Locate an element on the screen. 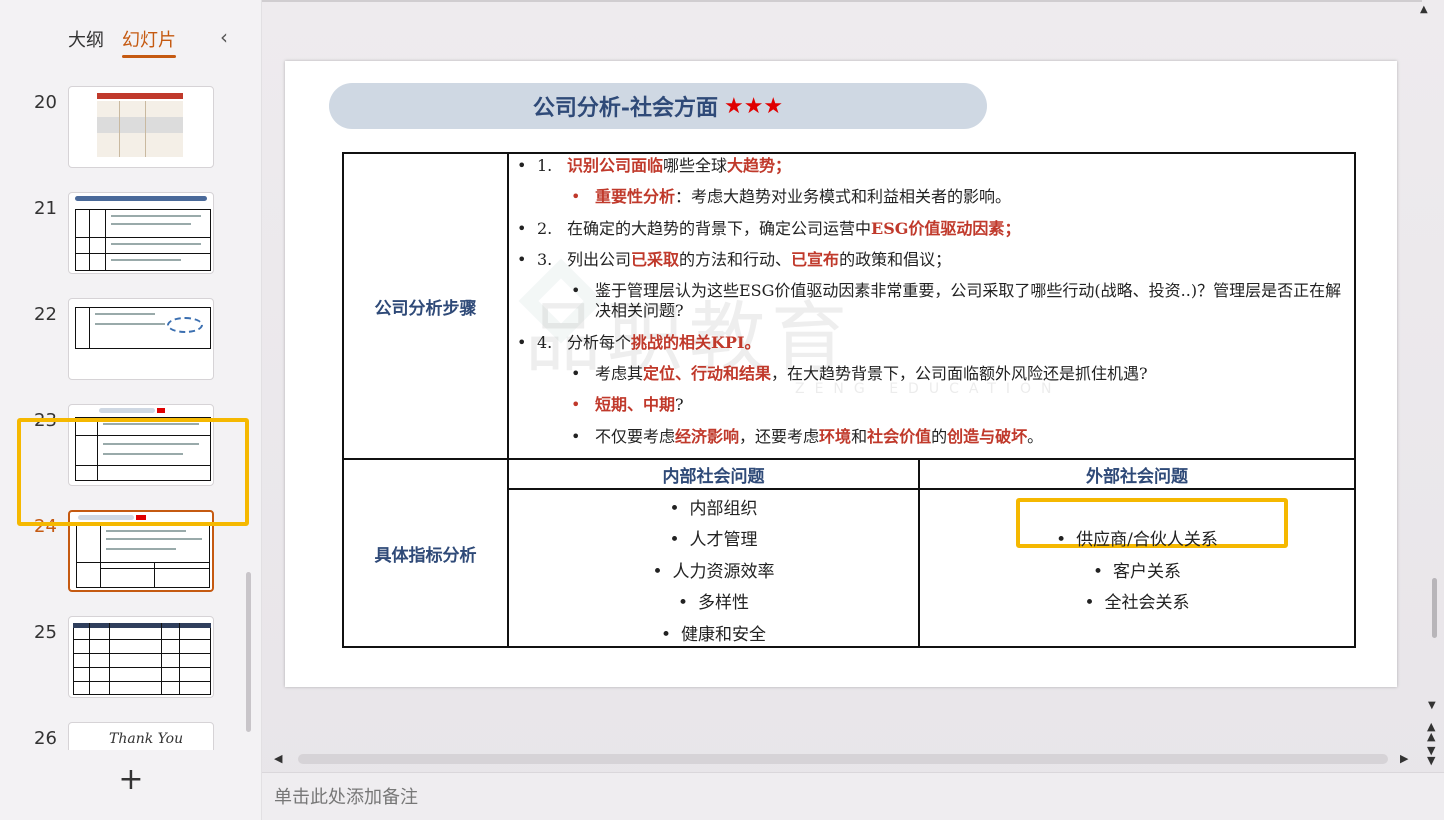 This screenshot has height=820, width=1444. scroll-down-icon: ▼ is located at coordinates (1432, 705).